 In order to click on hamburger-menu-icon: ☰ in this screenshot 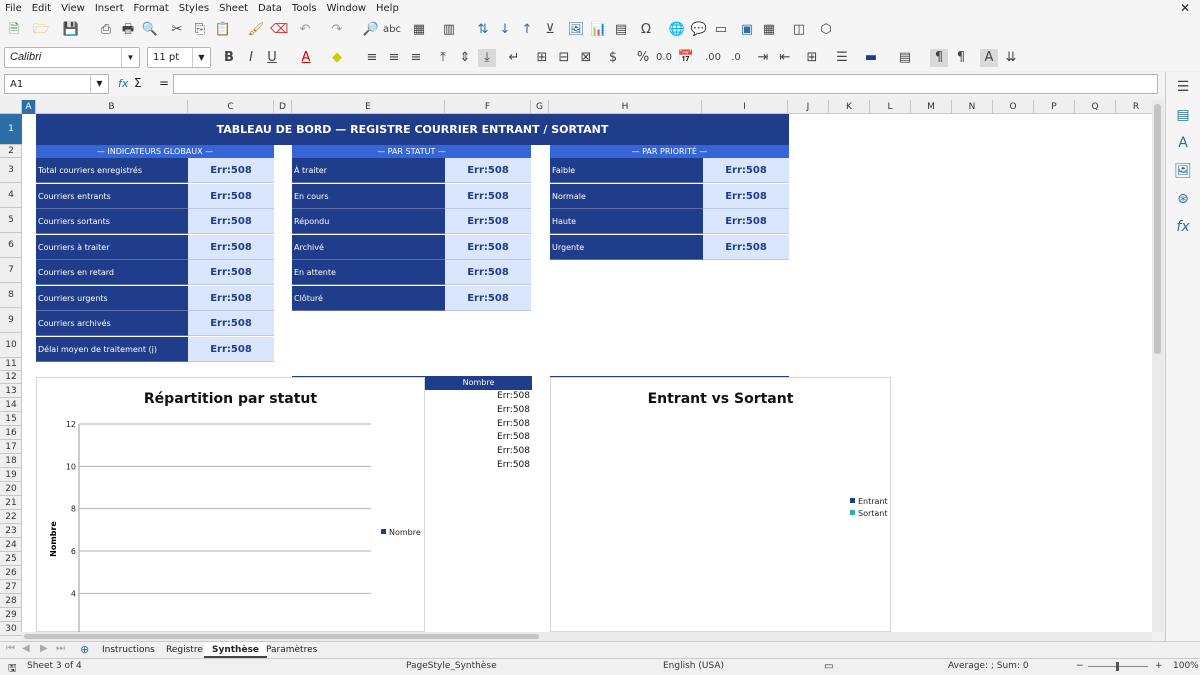, I will do `click(1183, 87)`.